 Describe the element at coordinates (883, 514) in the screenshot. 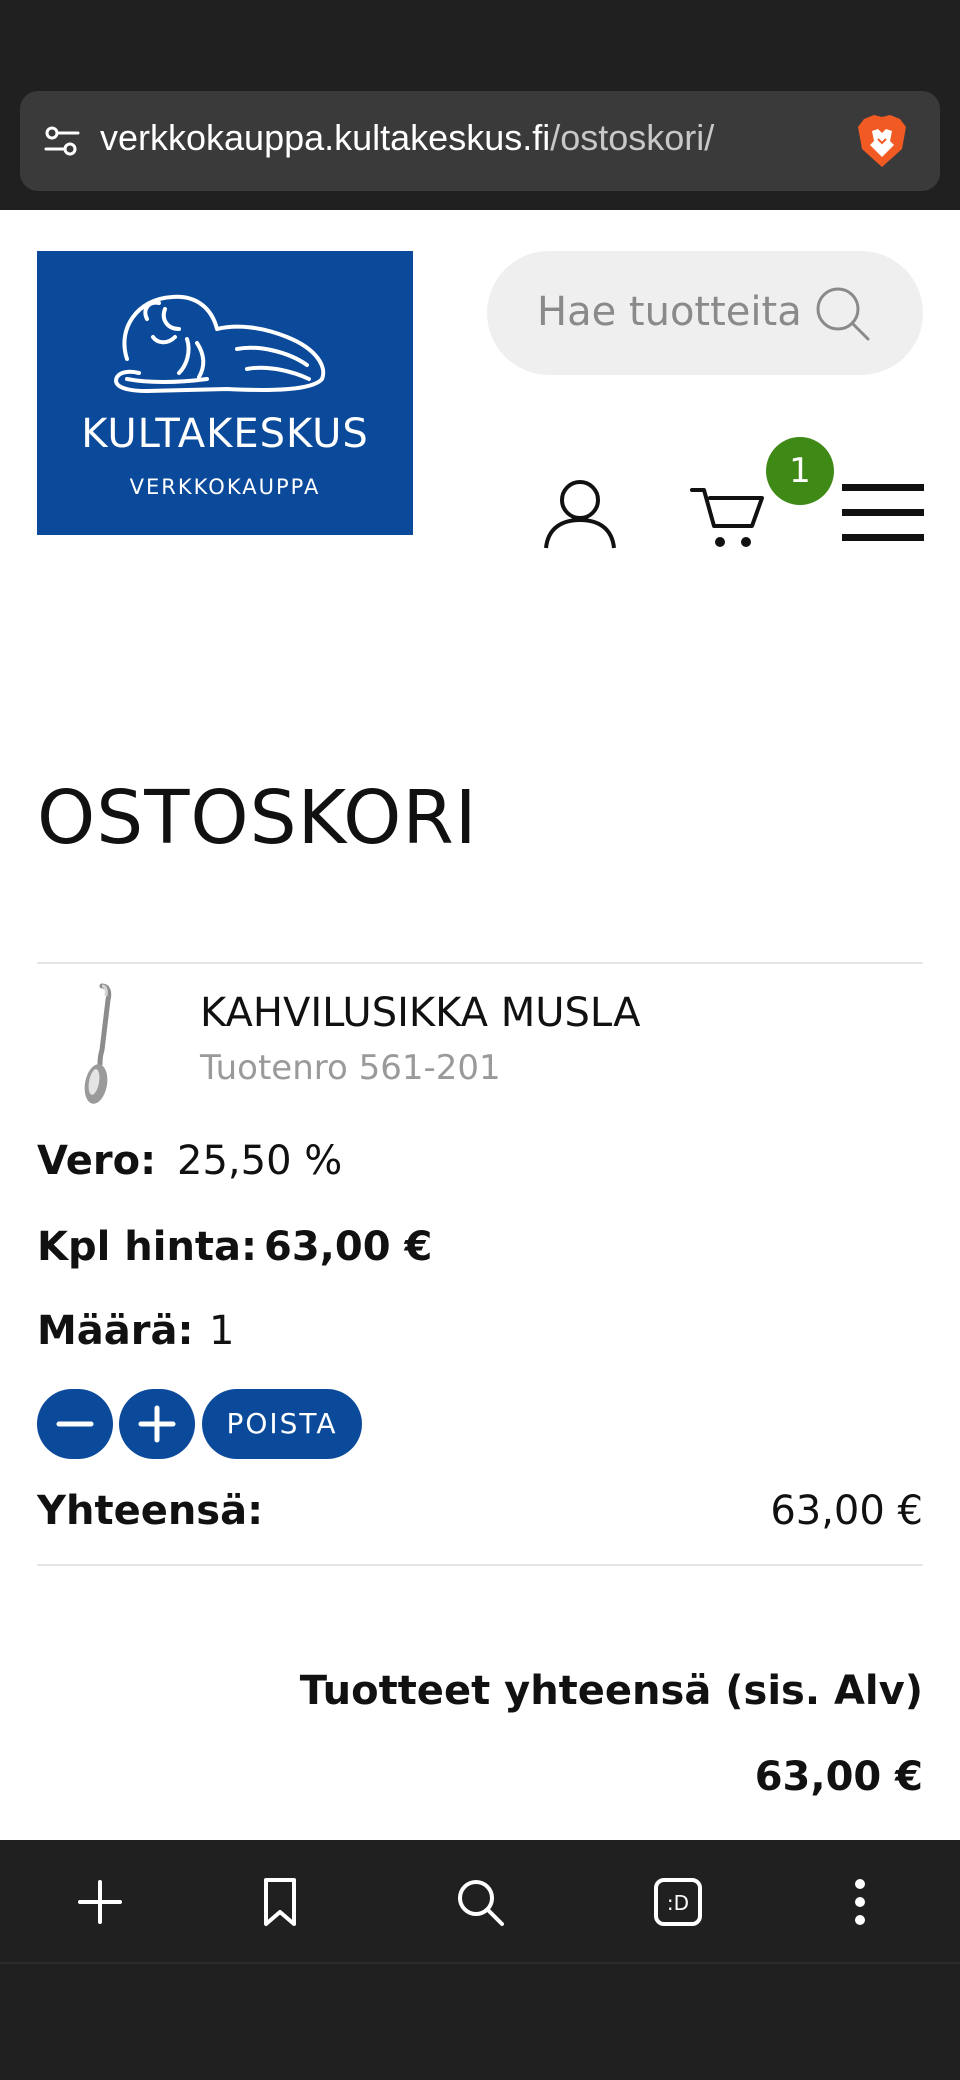

I see `hamburger-menu-icon` at that location.